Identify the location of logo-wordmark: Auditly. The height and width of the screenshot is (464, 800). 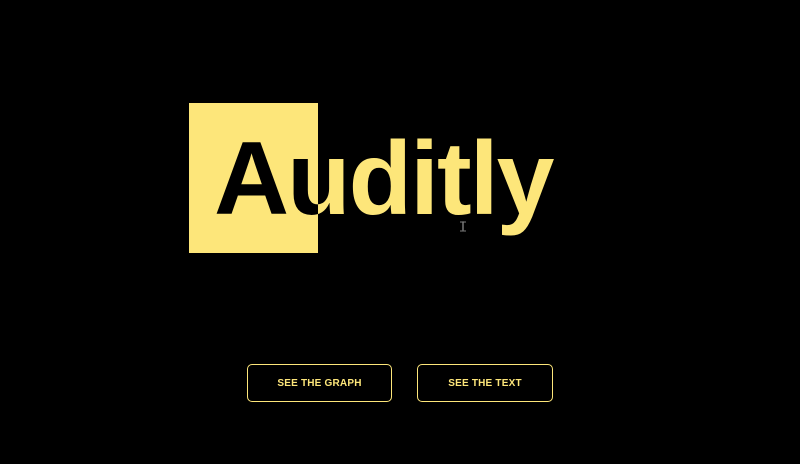
(436, 179).